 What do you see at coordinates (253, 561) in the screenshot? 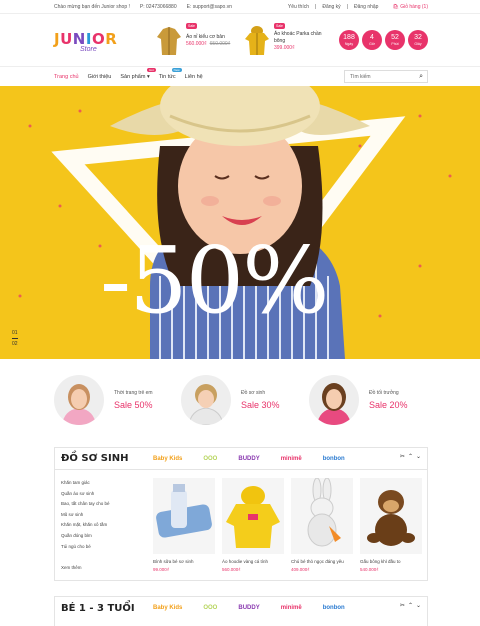
I see `product-name: Áo hoodie vàng cá tính` at bounding box center [253, 561].